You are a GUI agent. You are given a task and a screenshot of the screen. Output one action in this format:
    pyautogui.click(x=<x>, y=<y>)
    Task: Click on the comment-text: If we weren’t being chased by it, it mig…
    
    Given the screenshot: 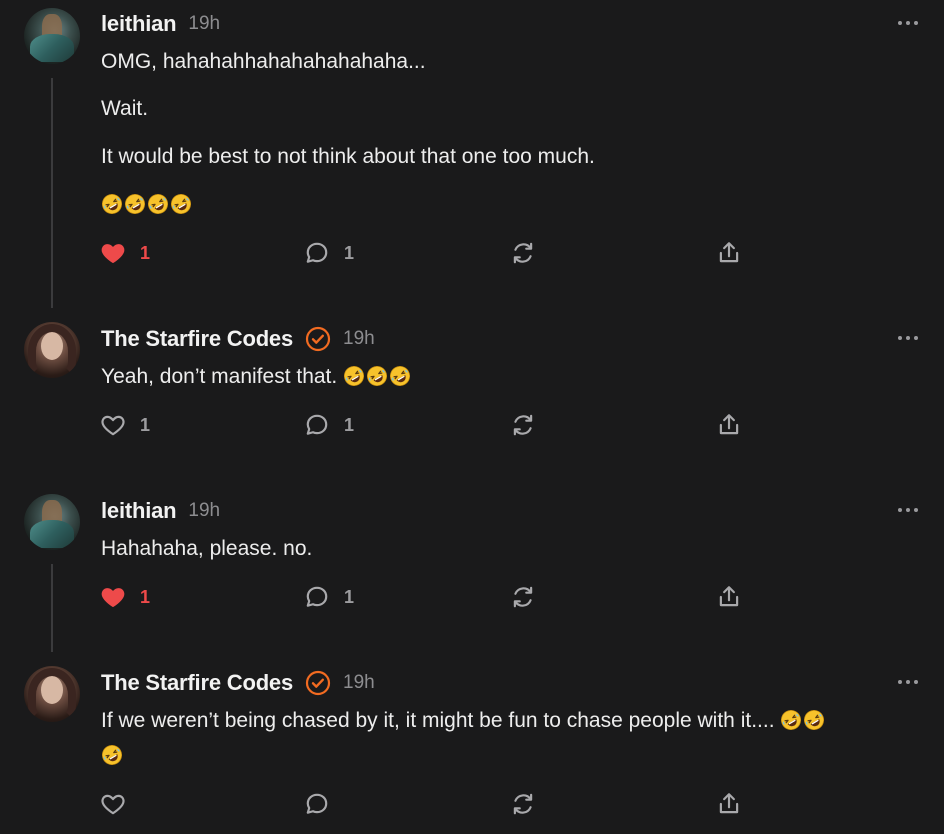 What is the action you would take?
    pyautogui.click(x=511, y=721)
    